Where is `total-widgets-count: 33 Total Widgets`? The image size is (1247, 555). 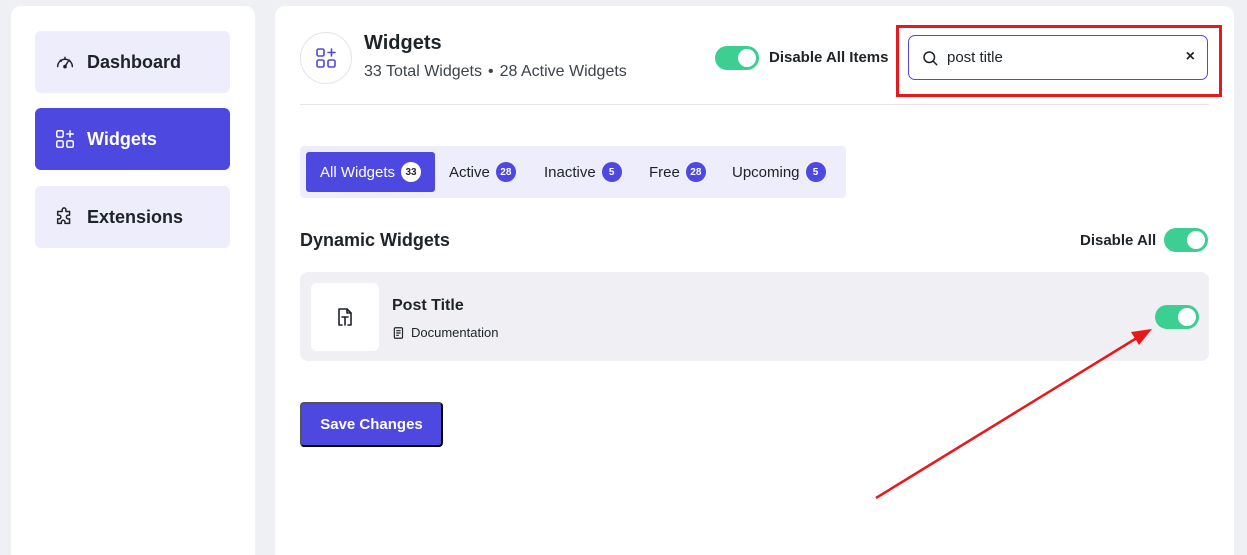 total-widgets-count: 33 Total Widgets is located at coordinates (423, 71).